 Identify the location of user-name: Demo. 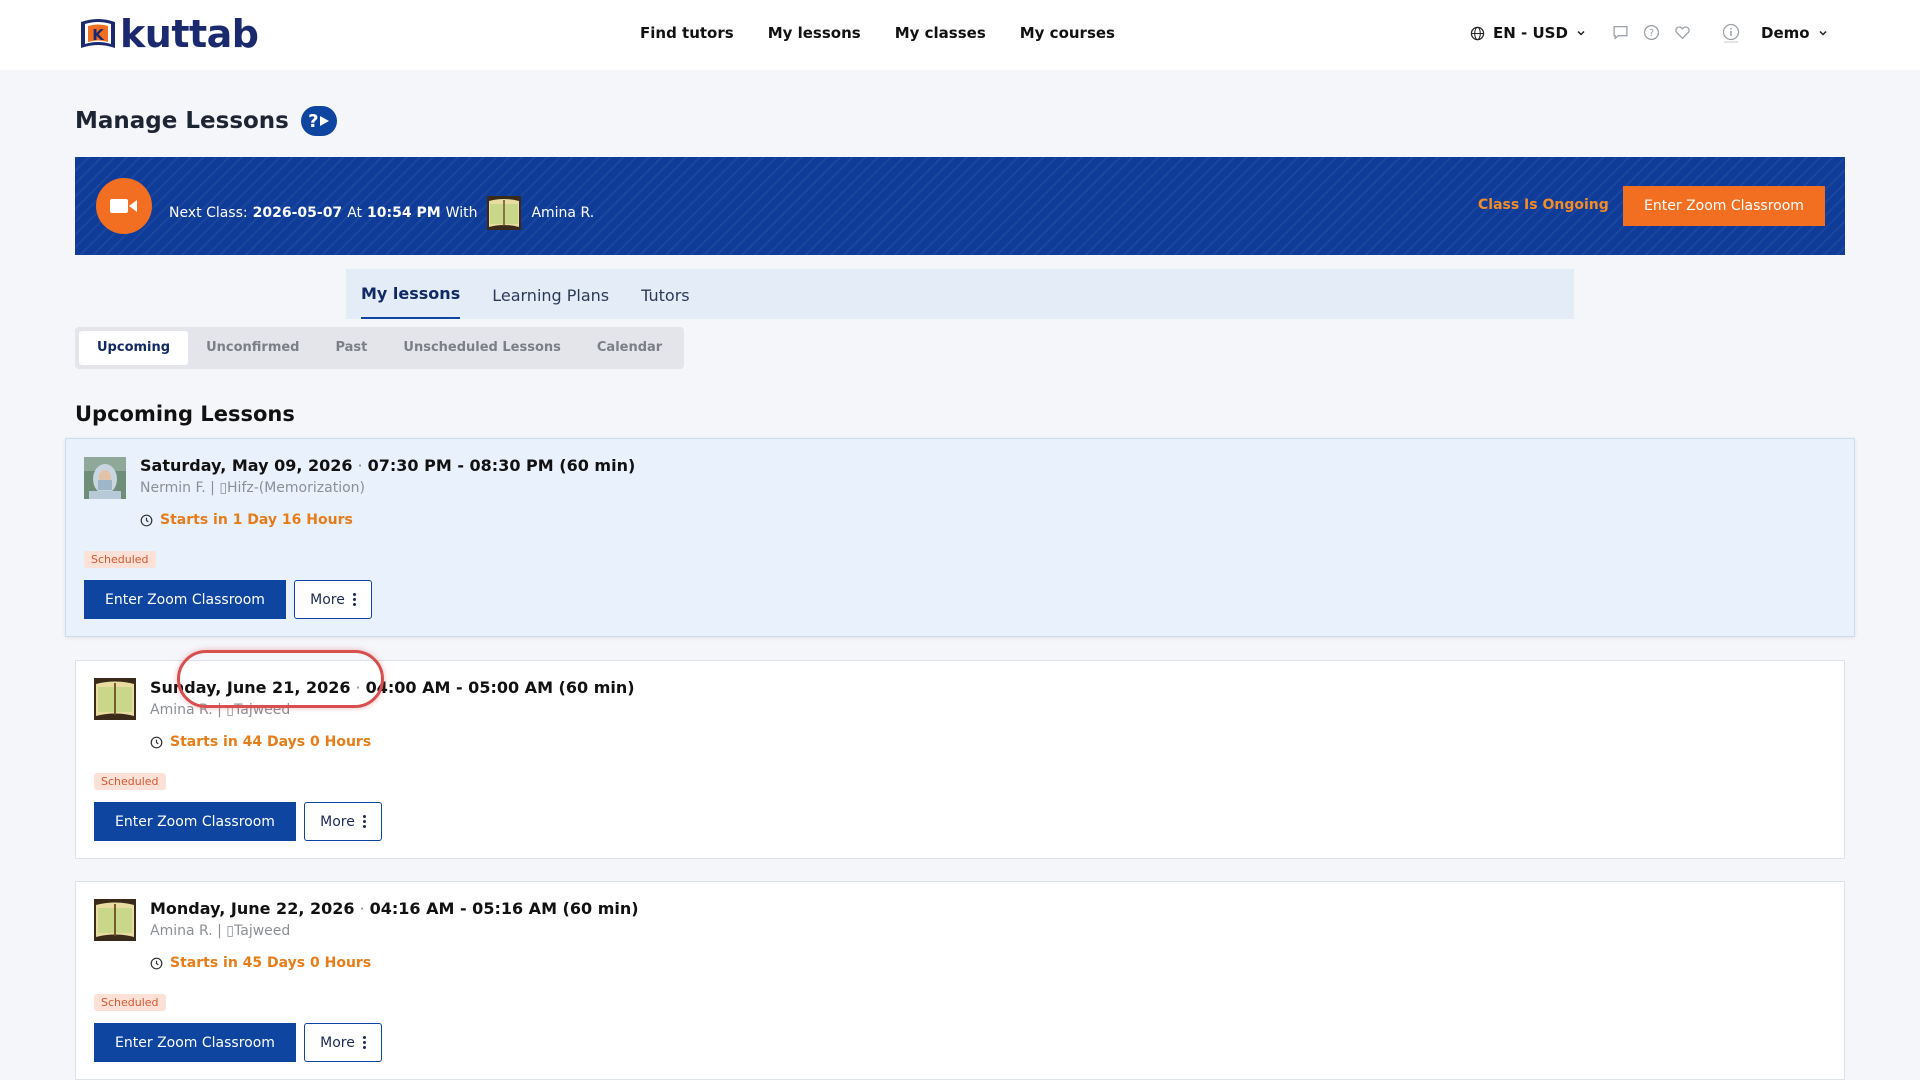
(1785, 33).